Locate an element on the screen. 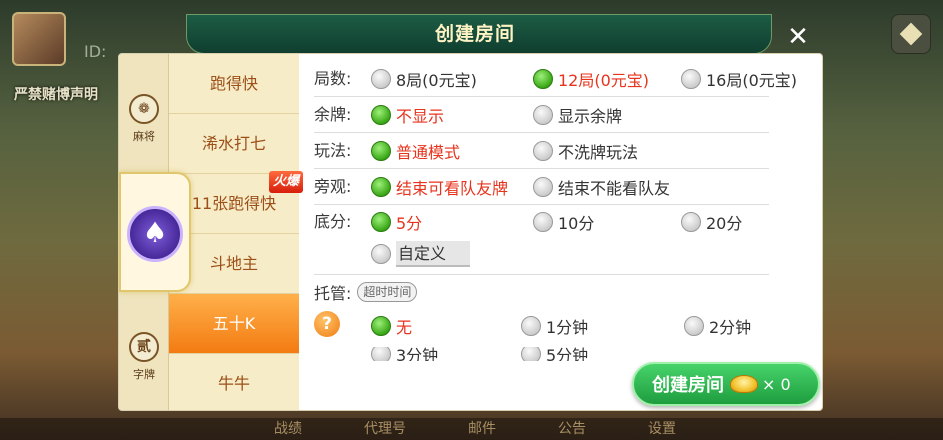 The height and width of the screenshot is (440, 943). option-label: 结束可看队友牌 is located at coordinates (452, 188).